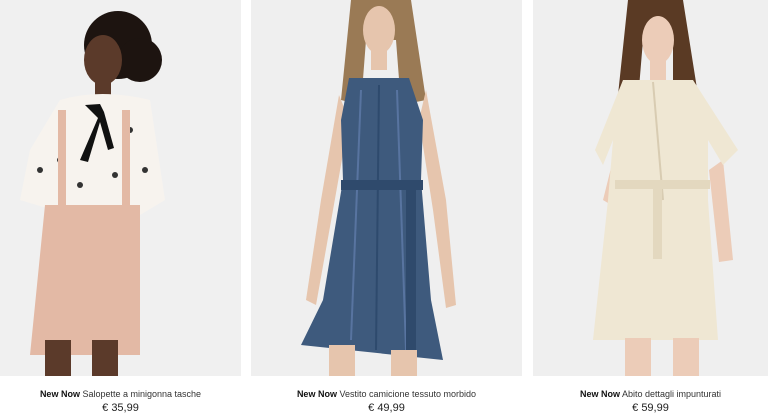 The height and width of the screenshot is (414, 768). I want to click on product-price: € 49,99, so click(386, 408).